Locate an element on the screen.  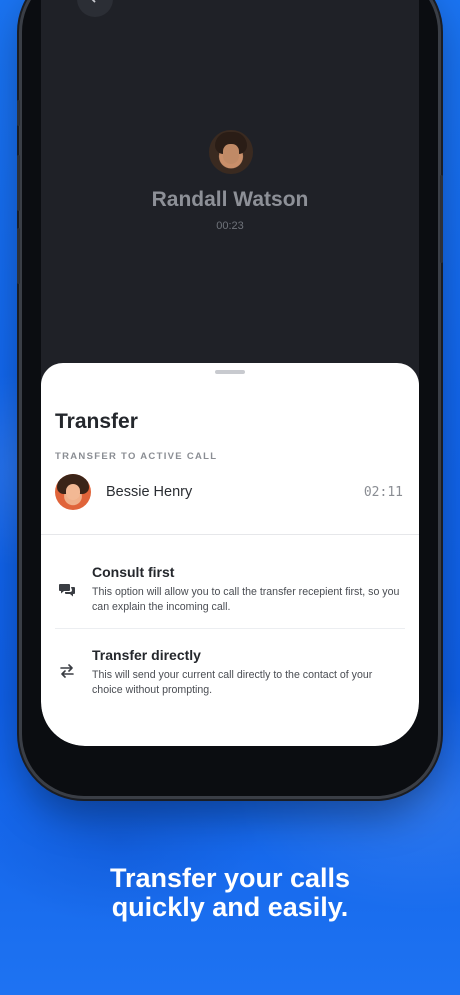
caller-name: Randall Watson is located at coordinates (230, 199).